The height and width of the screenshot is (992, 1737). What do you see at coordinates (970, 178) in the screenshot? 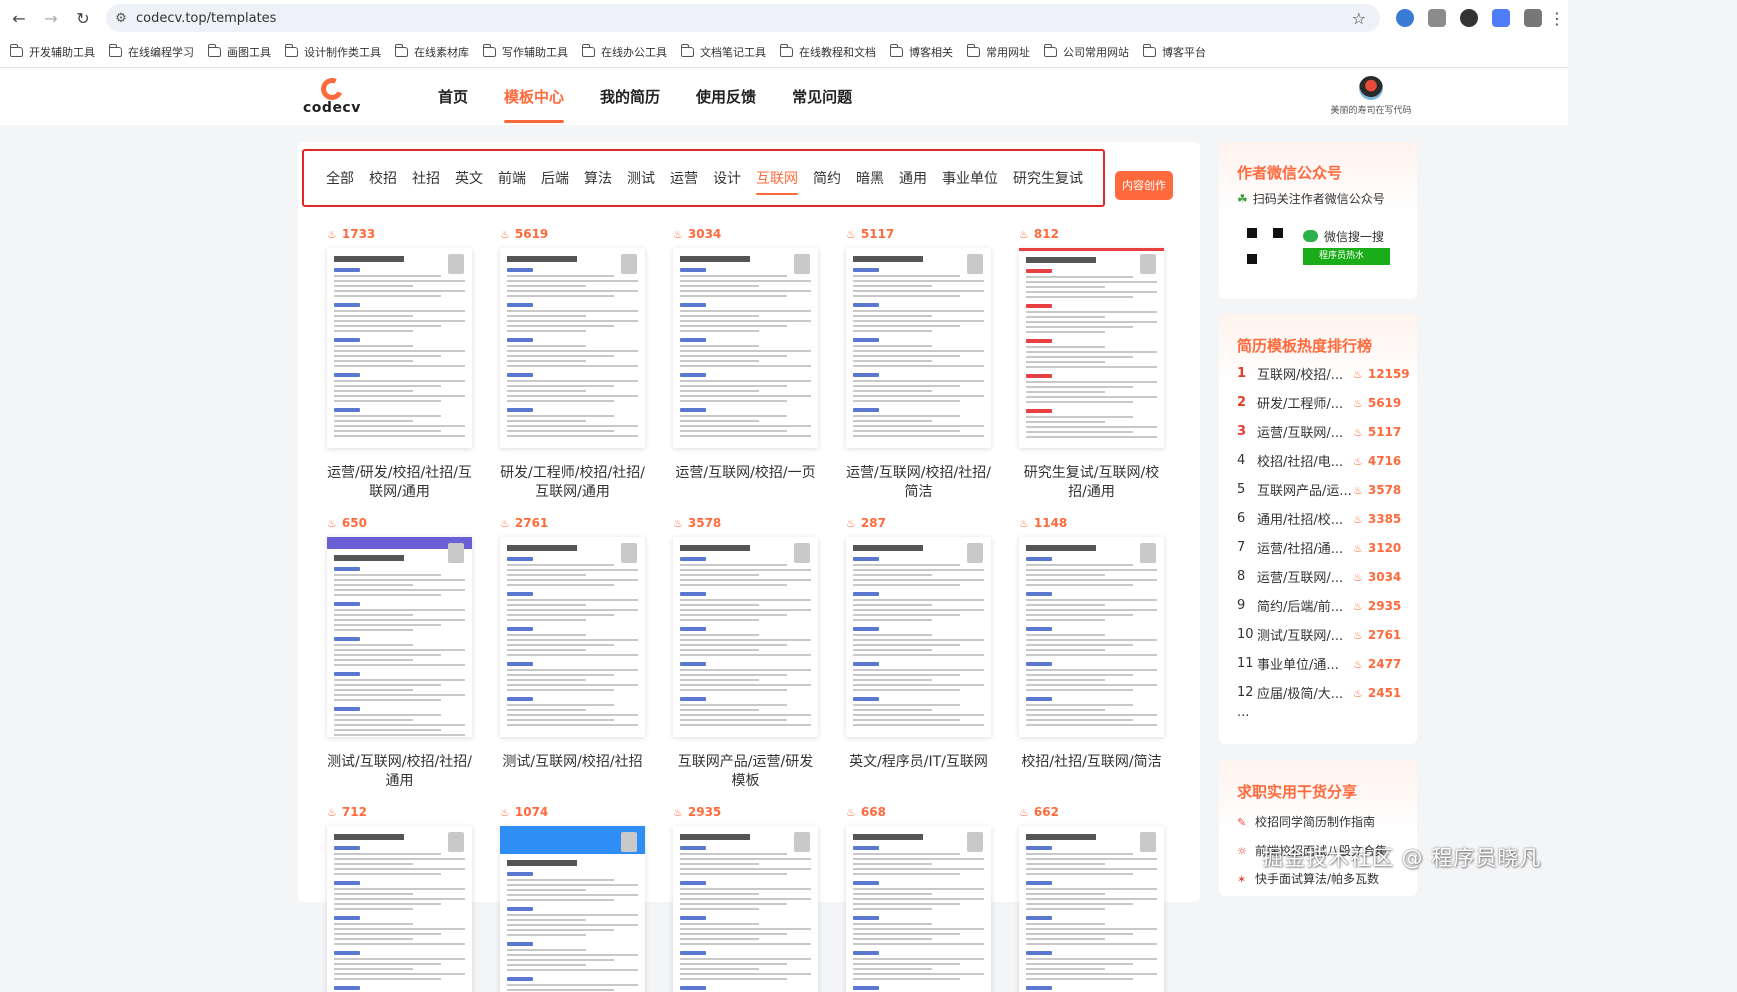
I see `category-tab: 事业单位` at bounding box center [970, 178].